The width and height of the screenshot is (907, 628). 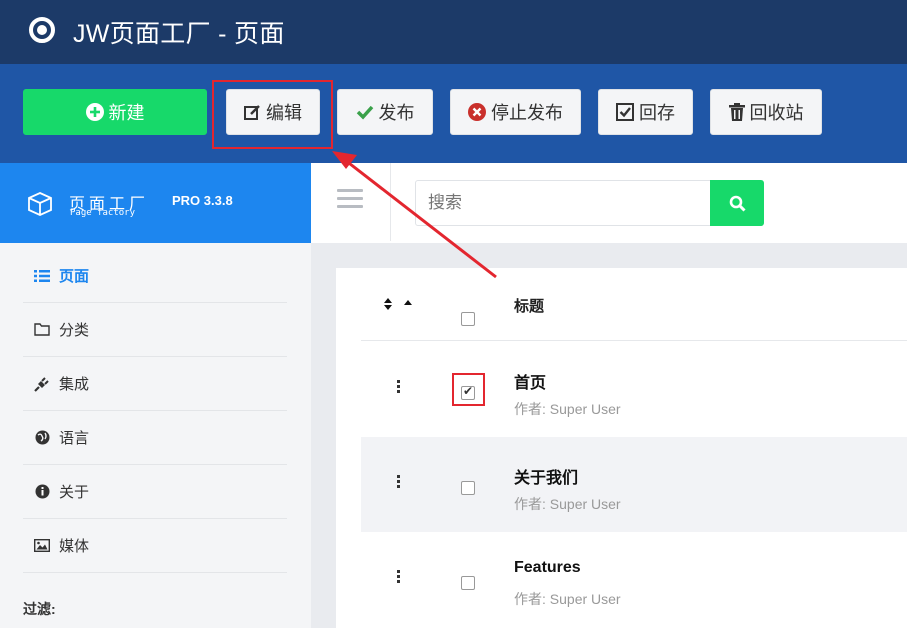 What do you see at coordinates (94, 112) in the screenshot?
I see `plus-circle-icon` at bounding box center [94, 112].